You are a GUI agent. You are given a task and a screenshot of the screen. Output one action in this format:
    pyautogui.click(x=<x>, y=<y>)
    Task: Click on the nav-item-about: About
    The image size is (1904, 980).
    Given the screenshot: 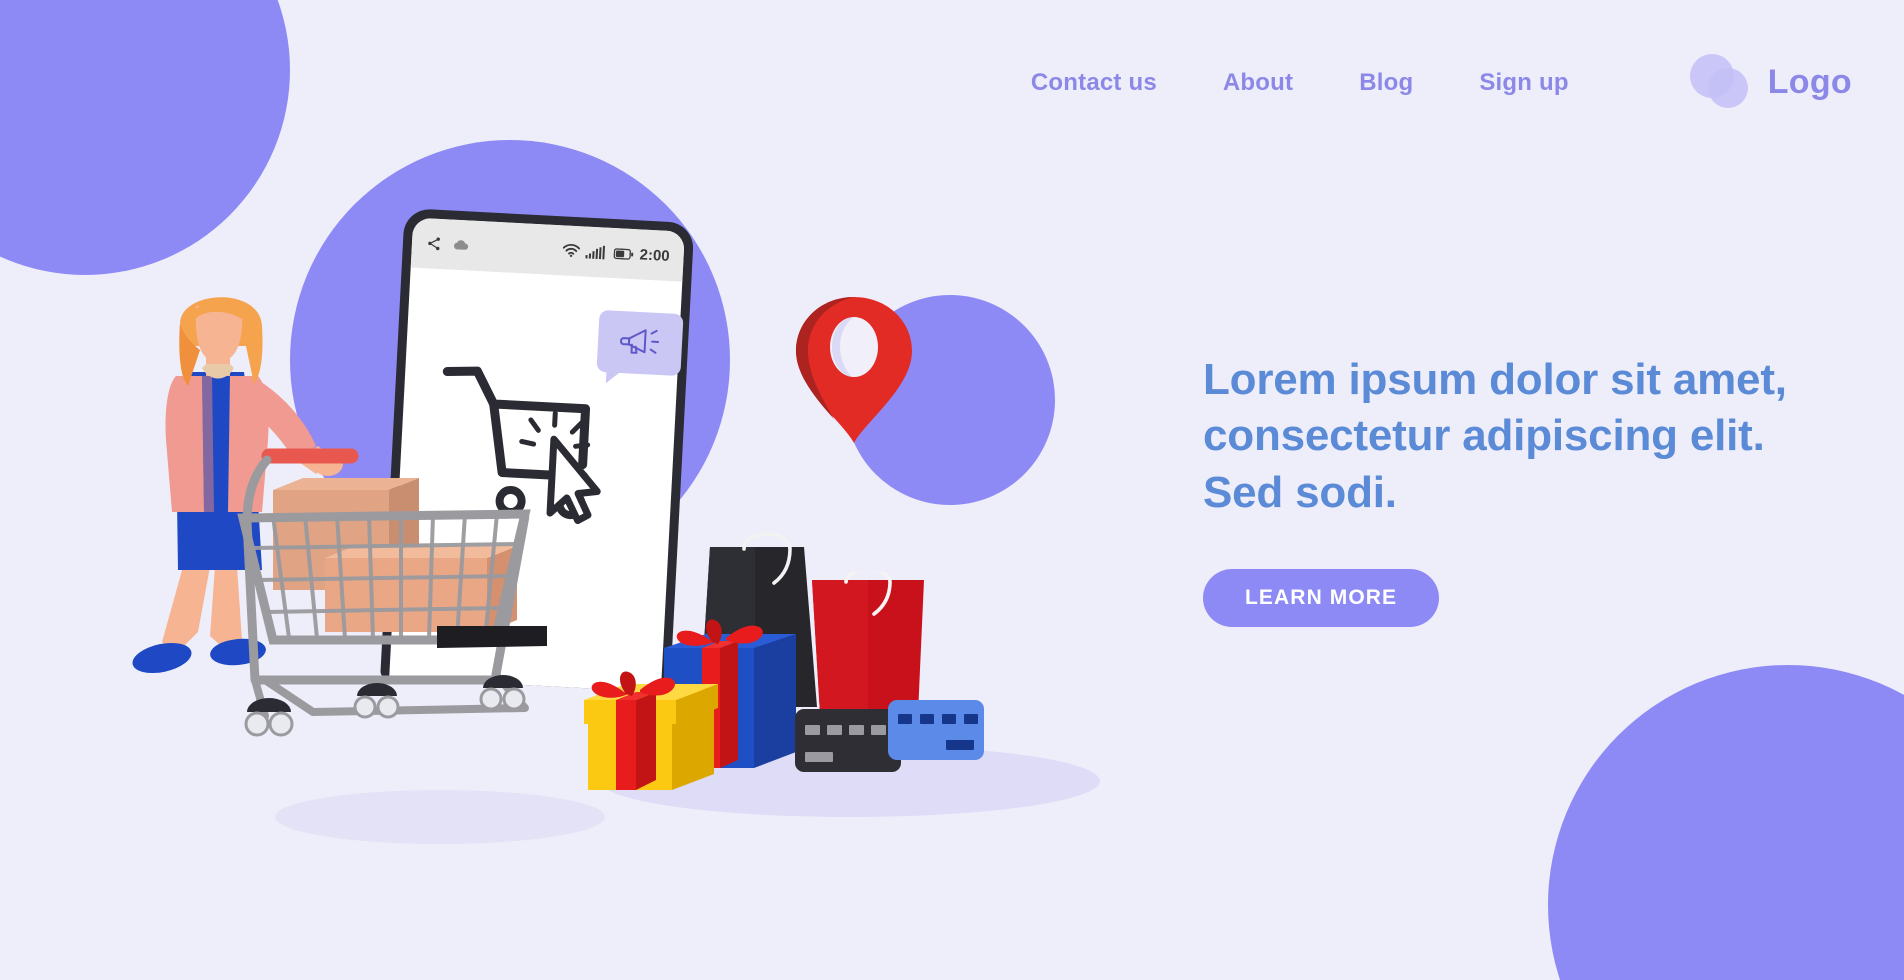 What is the action you would take?
    pyautogui.click(x=1258, y=83)
    